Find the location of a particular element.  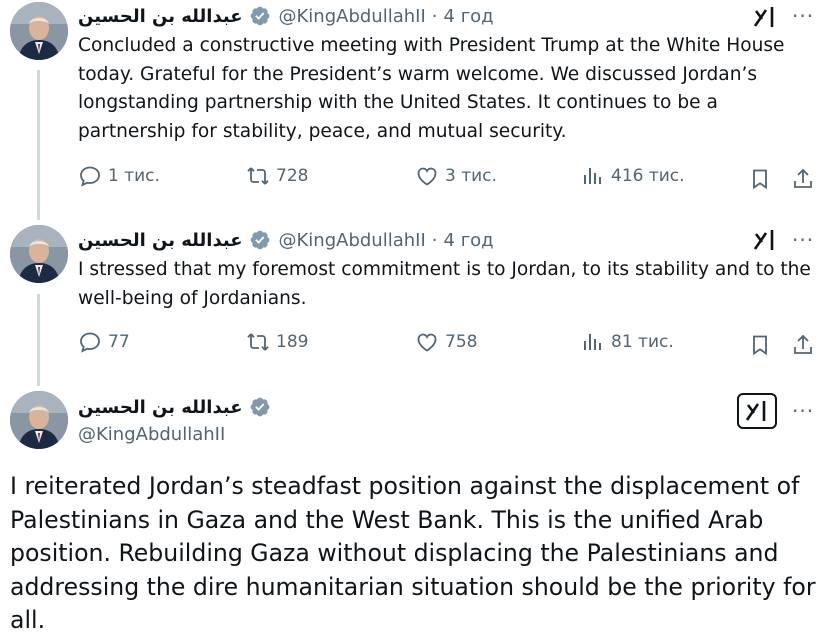

views-button: 81 тис. is located at coordinates (627, 342).